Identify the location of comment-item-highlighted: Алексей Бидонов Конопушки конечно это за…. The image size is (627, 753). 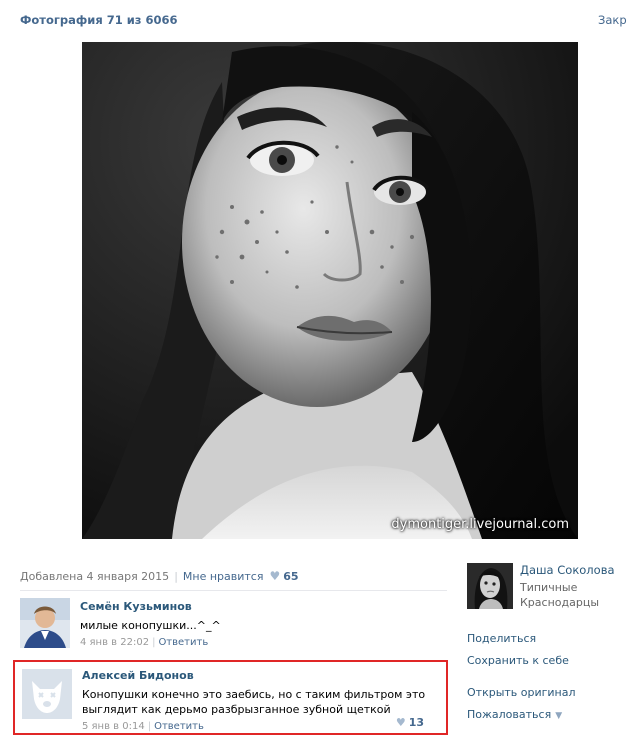
(230, 697).